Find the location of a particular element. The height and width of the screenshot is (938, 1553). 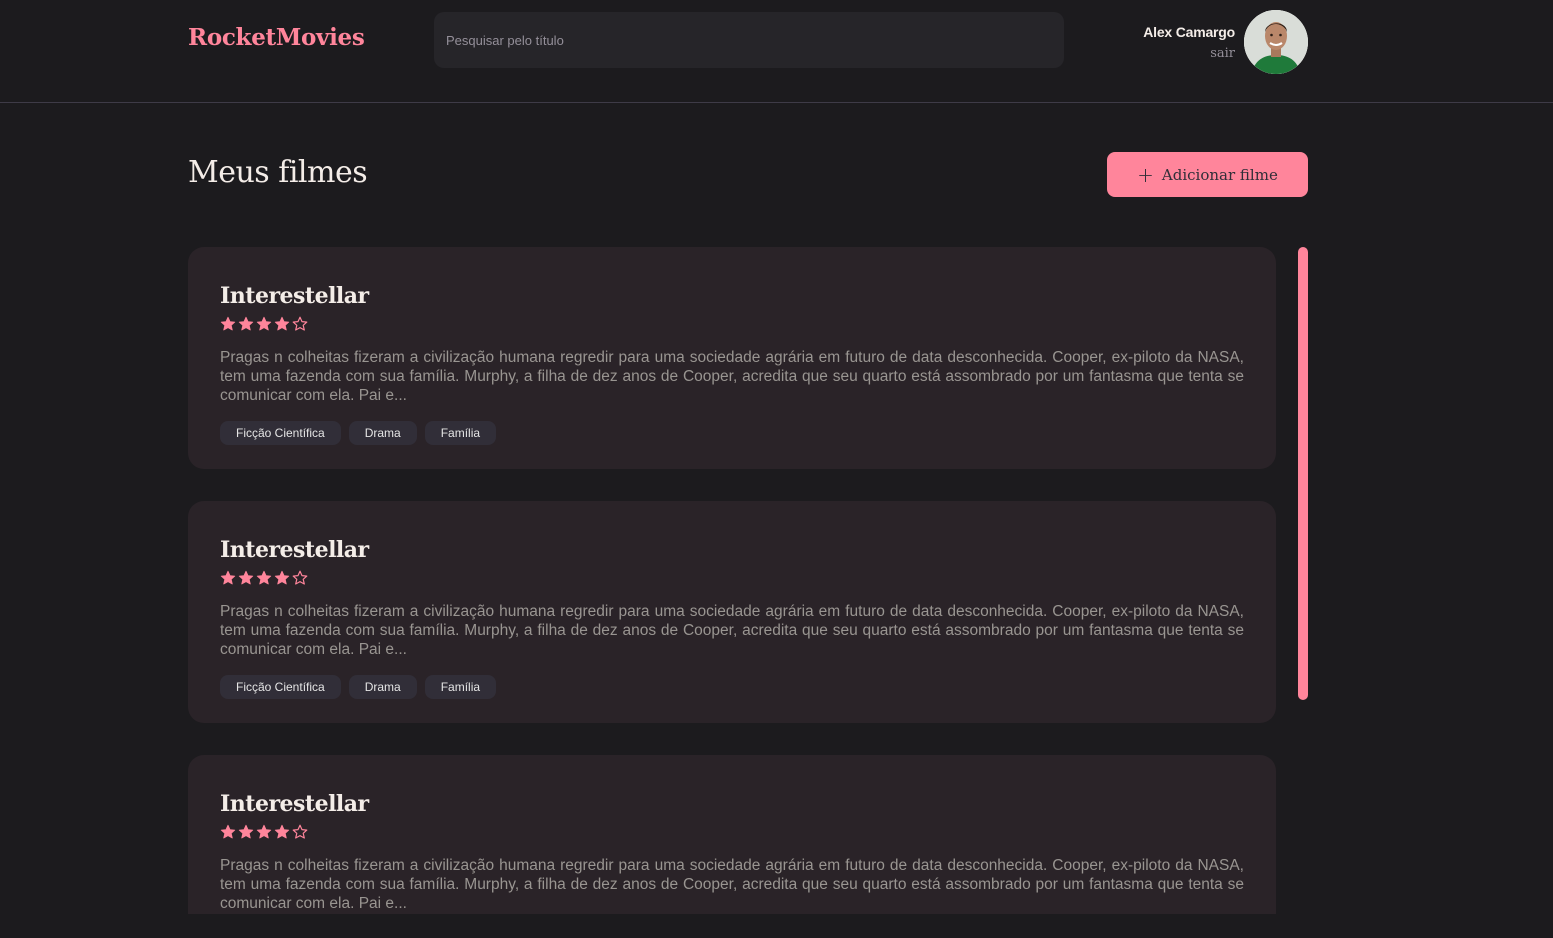

add-movie-button: + Adicionar filme is located at coordinates (1207, 174).